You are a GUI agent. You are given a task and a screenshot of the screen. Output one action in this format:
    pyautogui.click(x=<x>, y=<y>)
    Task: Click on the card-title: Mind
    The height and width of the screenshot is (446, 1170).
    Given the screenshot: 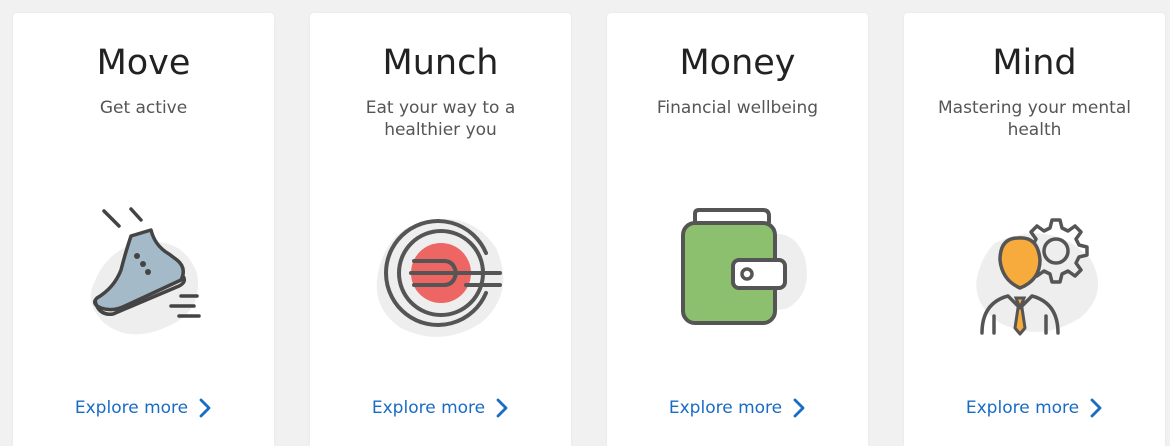 What is the action you would take?
    pyautogui.click(x=1034, y=63)
    